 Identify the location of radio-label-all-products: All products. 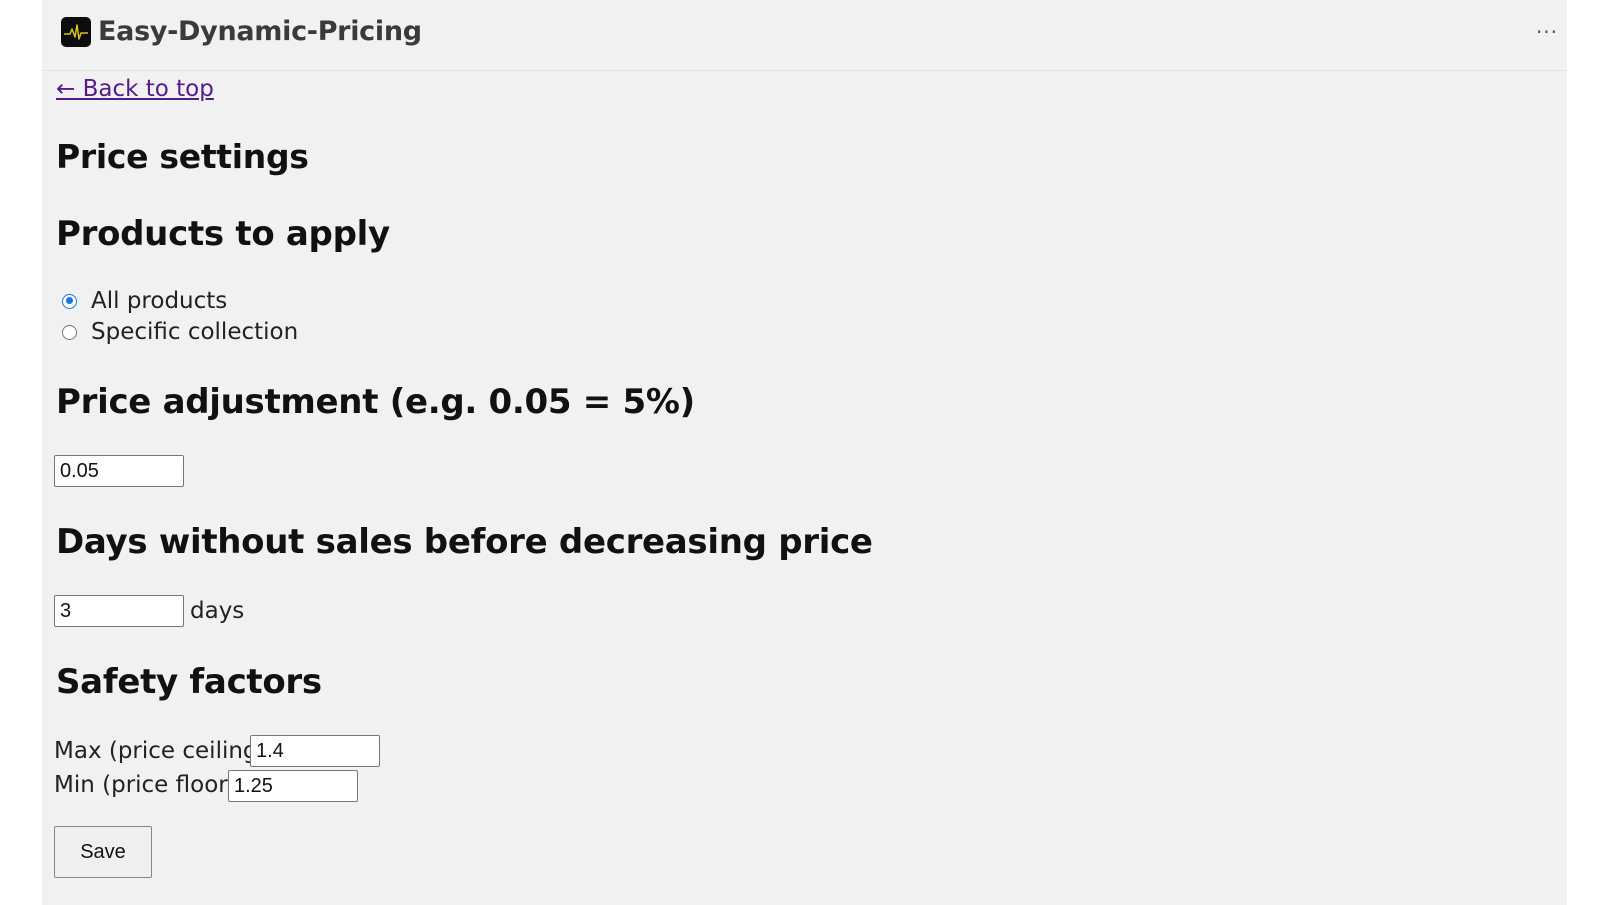
(159, 301).